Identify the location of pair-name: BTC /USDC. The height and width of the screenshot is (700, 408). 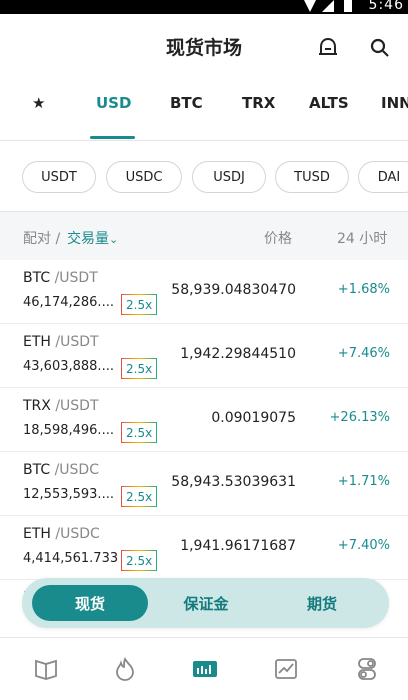
(61, 470).